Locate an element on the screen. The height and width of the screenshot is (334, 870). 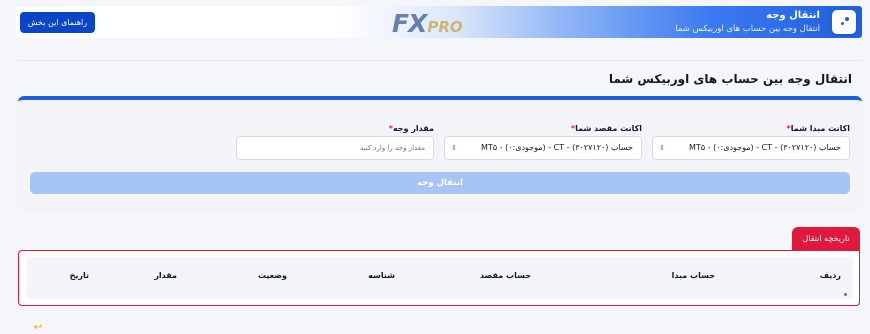
tab-transfer-history: تاریخچه انتقال is located at coordinates (826, 239).